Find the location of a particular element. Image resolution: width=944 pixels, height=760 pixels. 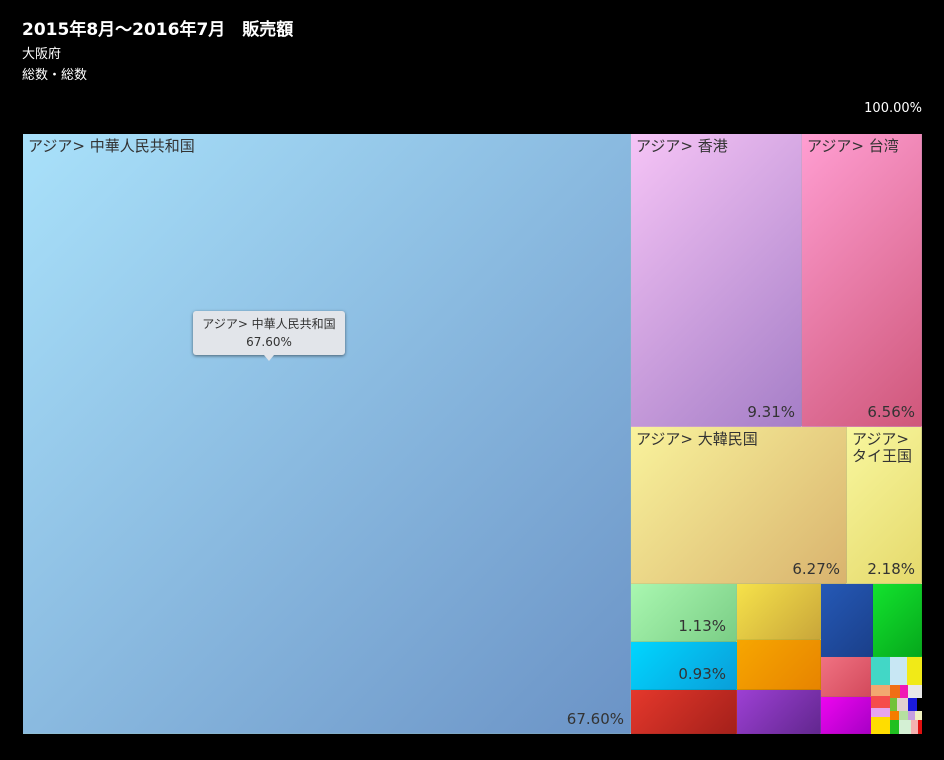

treemap-cell-value: 6.56% is located at coordinates (891, 412).